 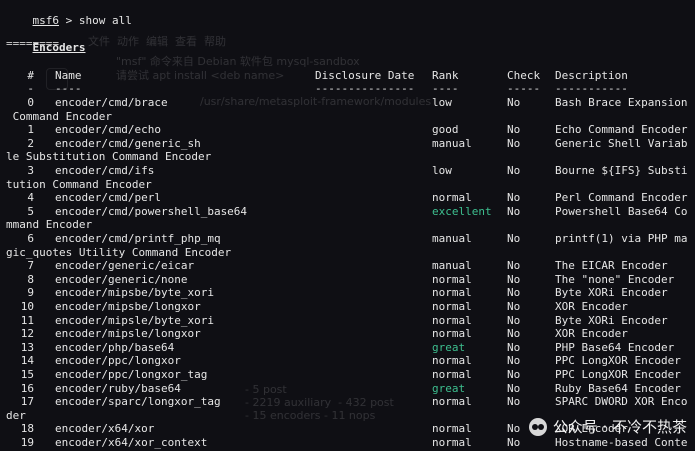 I want to click on ghost-text-line: - 5 post, so click(x=266, y=389).